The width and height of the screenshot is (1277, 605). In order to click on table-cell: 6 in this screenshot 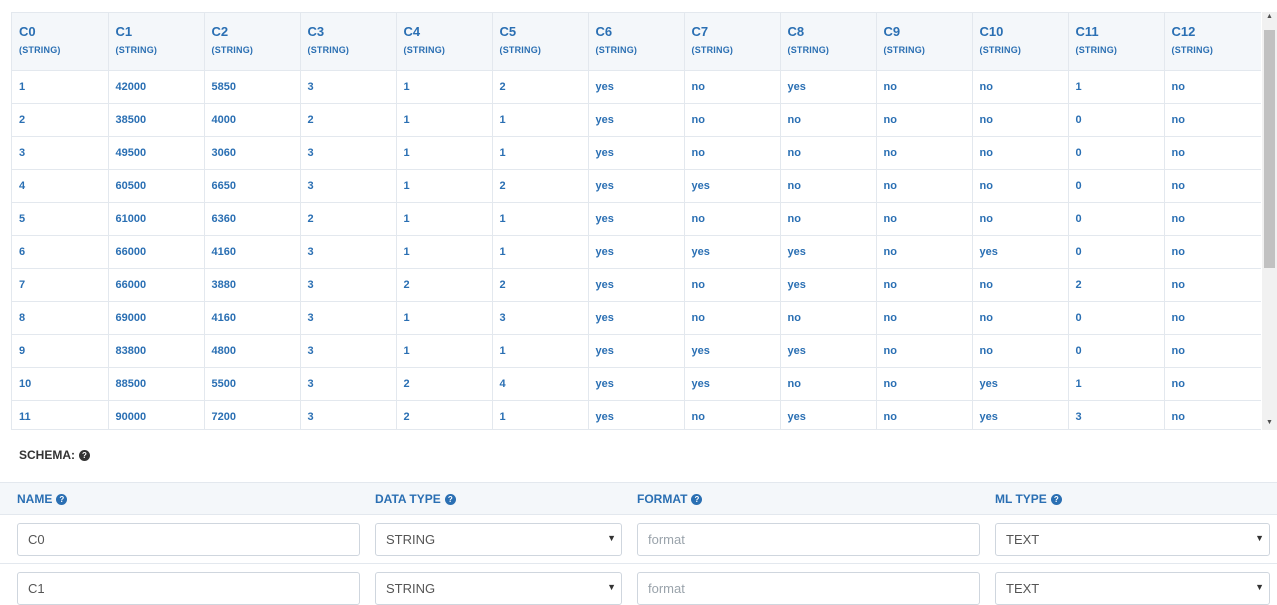, I will do `click(60, 252)`.